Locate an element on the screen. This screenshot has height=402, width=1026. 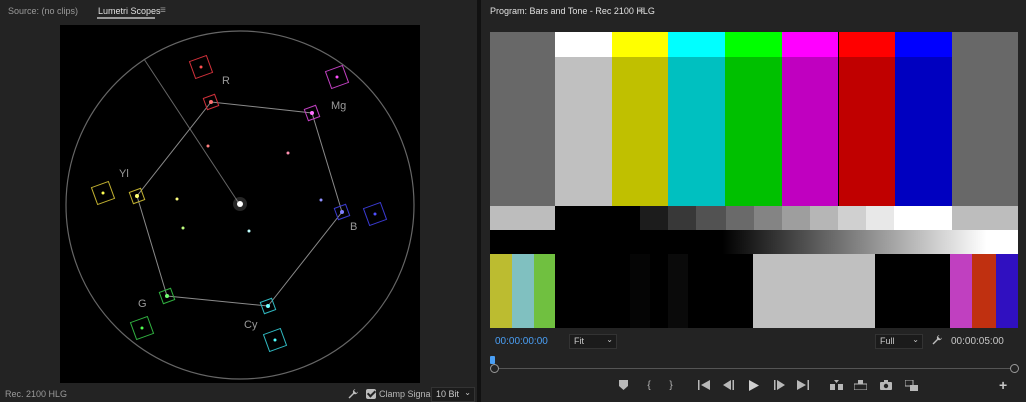
scope-status-bar: Rec. 2100 HLG Clamp Signal 10 Bit ⌄ is located at coordinates (238, 394).